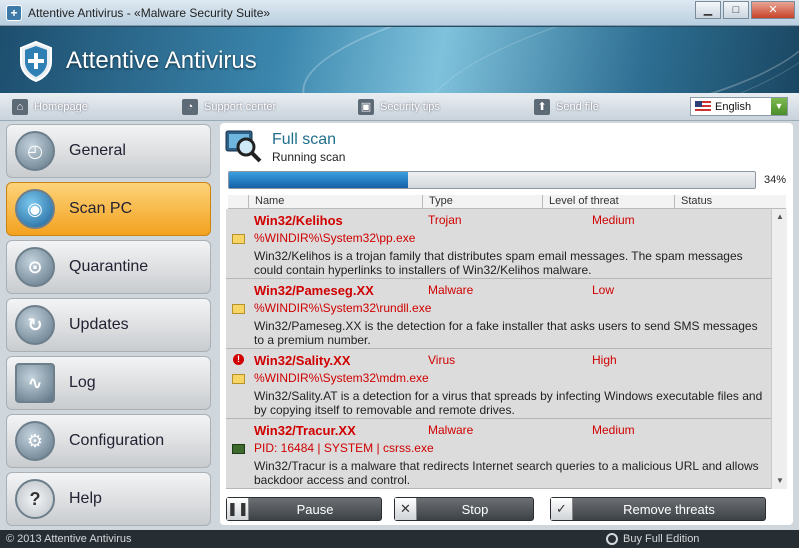  What do you see at coordinates (773, 10) in the screenshot?
I see `close-button: ✕` at bounding box center [773, 10].